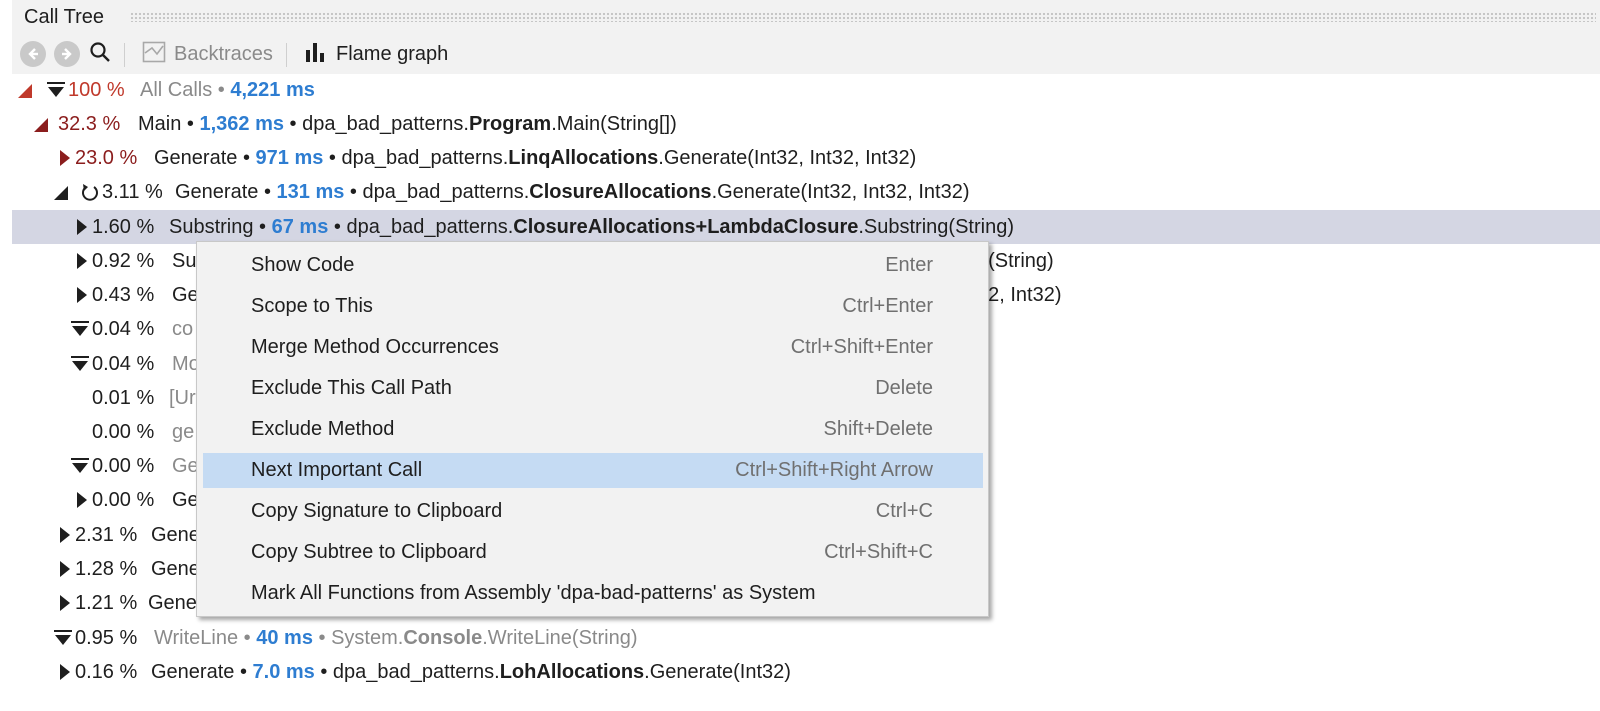  Describe the element at coordinates (89, 124) in the screenshot. I see `row-percent: 32.3 %` at that location.